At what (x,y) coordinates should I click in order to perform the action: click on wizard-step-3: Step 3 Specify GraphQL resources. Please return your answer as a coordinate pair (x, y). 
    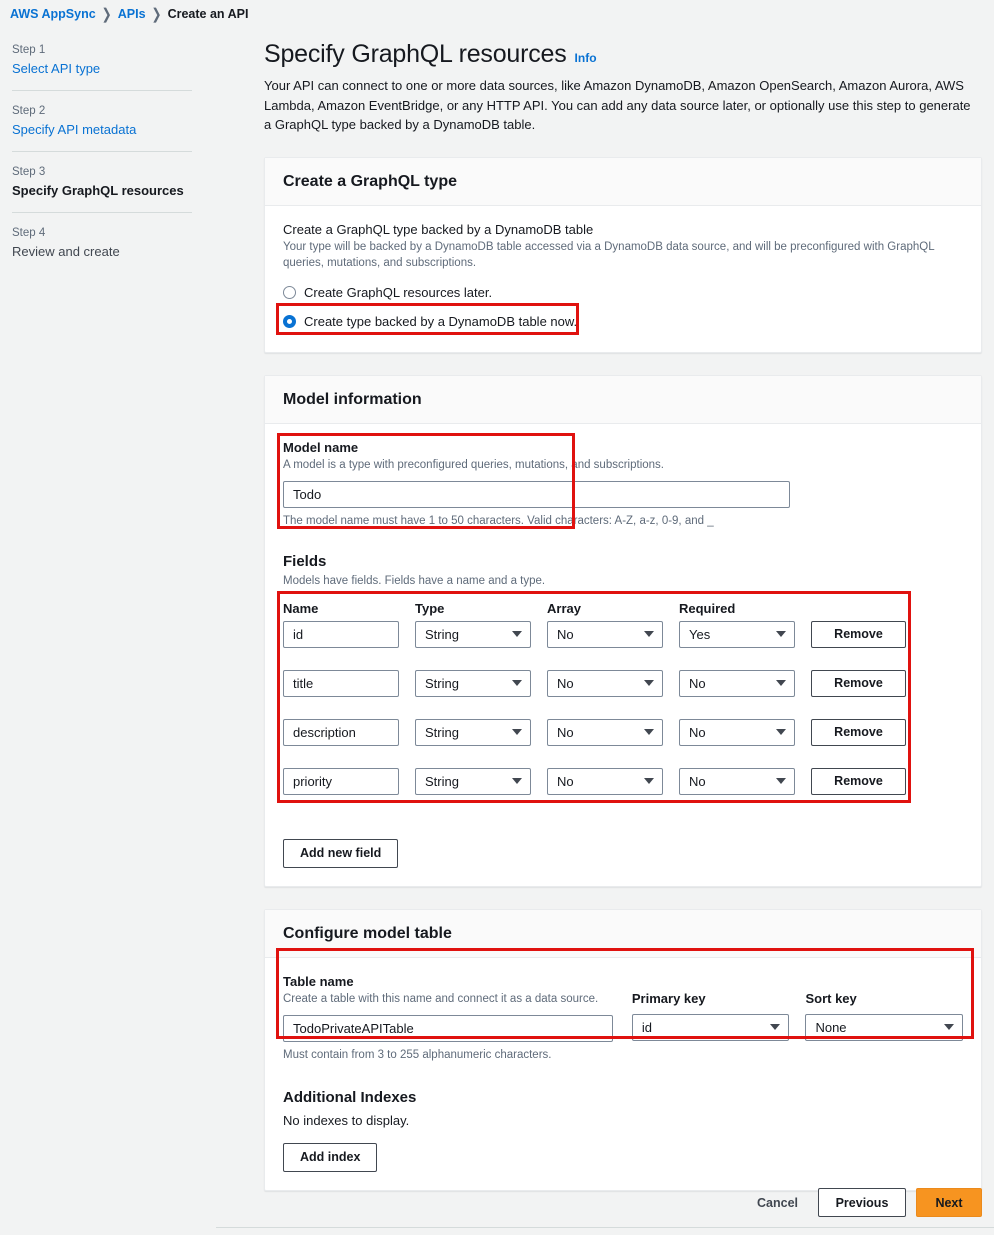
    Looking at the image, I should click on (102, 189).